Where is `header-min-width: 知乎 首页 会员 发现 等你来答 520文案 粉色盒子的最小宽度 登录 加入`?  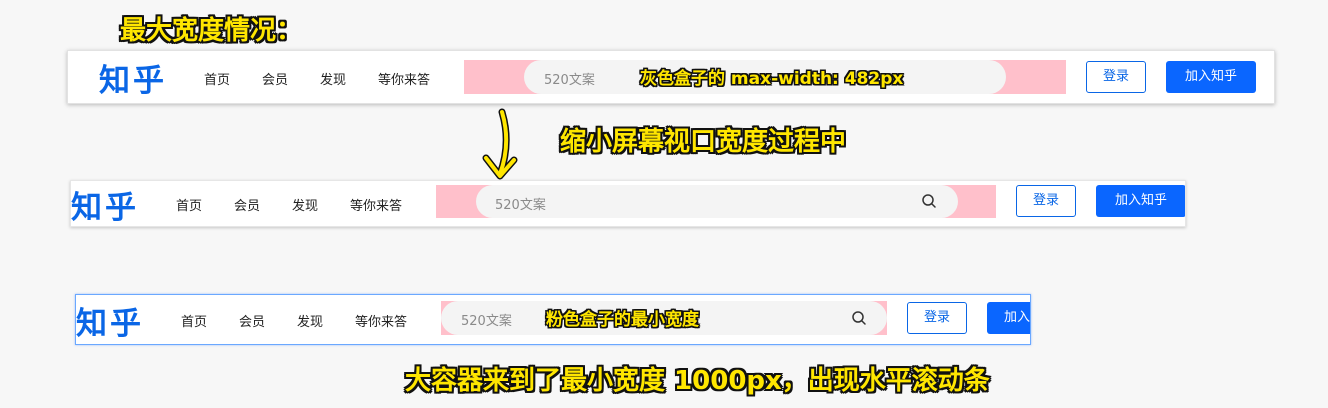
header-min-width: 知乎 首页 会员 发现 等你来答 520文案 粉色盒子的最小宽度 登录 加入 is located at coordinates (553, 319).